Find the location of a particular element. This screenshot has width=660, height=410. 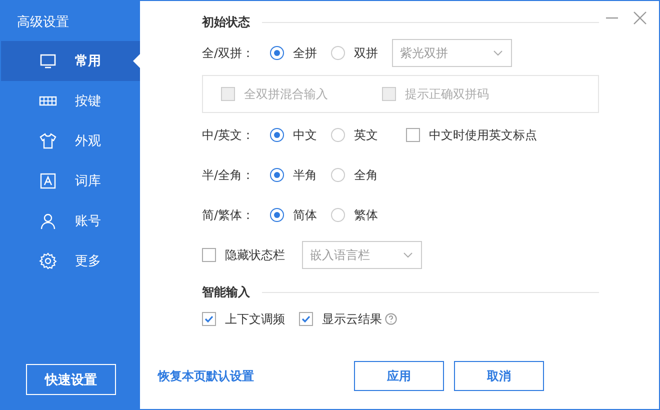

radio-option: 全拼 is located at coordinates (293, 53).